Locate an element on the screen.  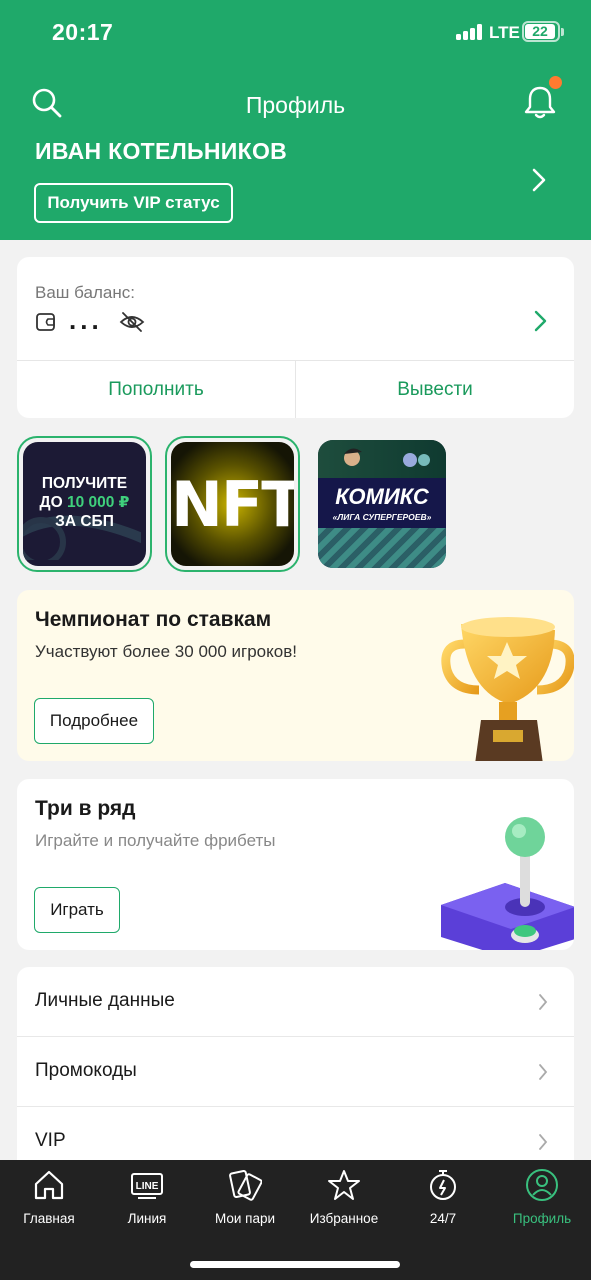
story-comics-image: КОМИКС «ЛИГА СУПЕРГЕРОЕВ» is located at coordinates (382, 504).